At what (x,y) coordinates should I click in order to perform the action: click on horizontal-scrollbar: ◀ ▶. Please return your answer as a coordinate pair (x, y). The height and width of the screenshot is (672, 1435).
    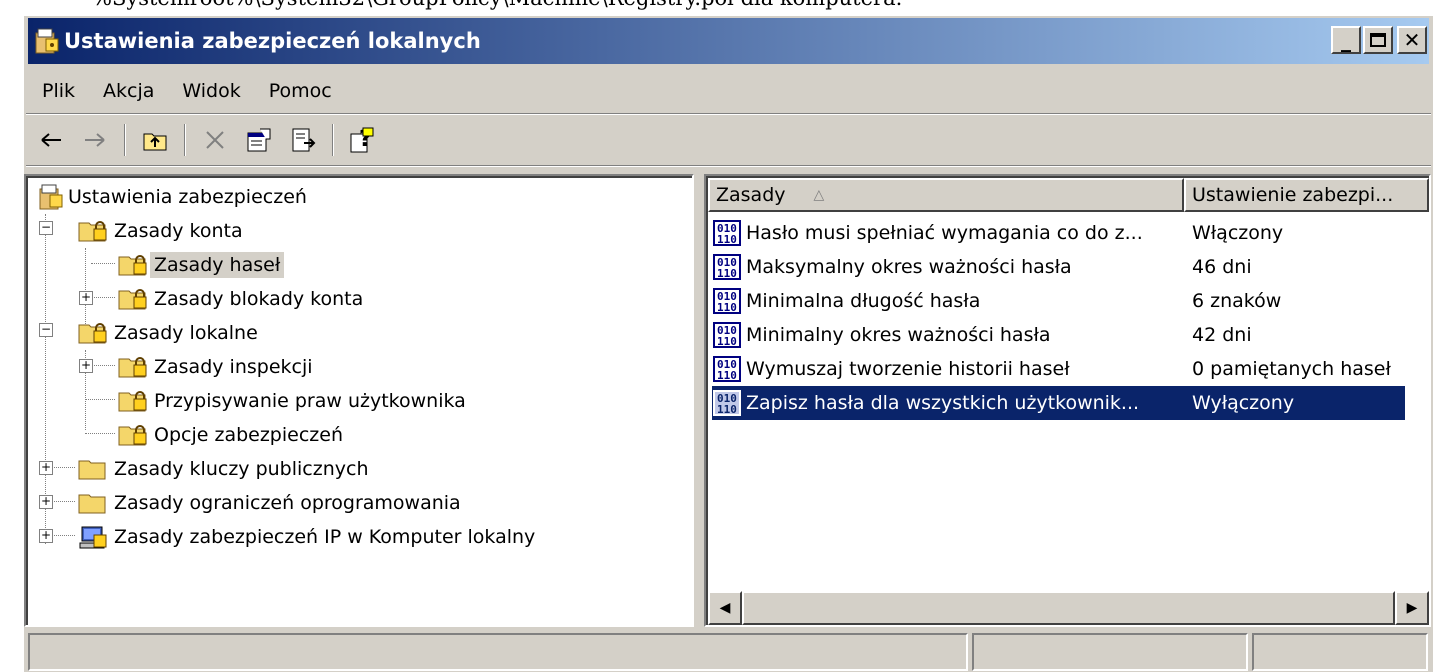
    Looking at the image, I should click on (1068, 608).